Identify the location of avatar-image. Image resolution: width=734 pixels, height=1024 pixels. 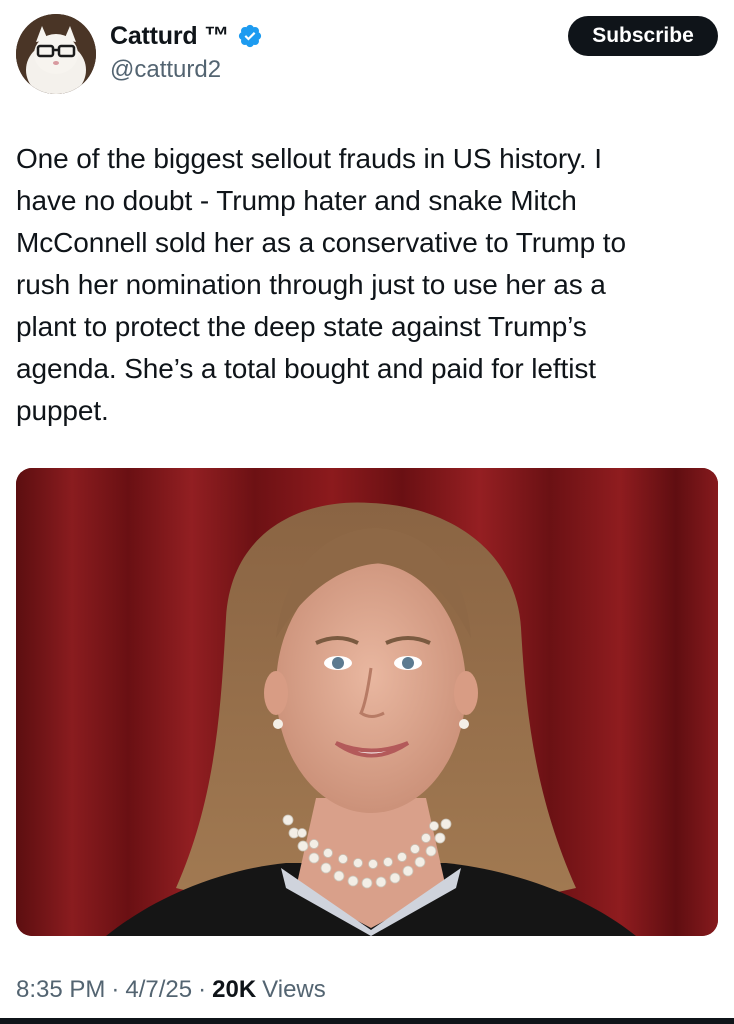
(56, 54).